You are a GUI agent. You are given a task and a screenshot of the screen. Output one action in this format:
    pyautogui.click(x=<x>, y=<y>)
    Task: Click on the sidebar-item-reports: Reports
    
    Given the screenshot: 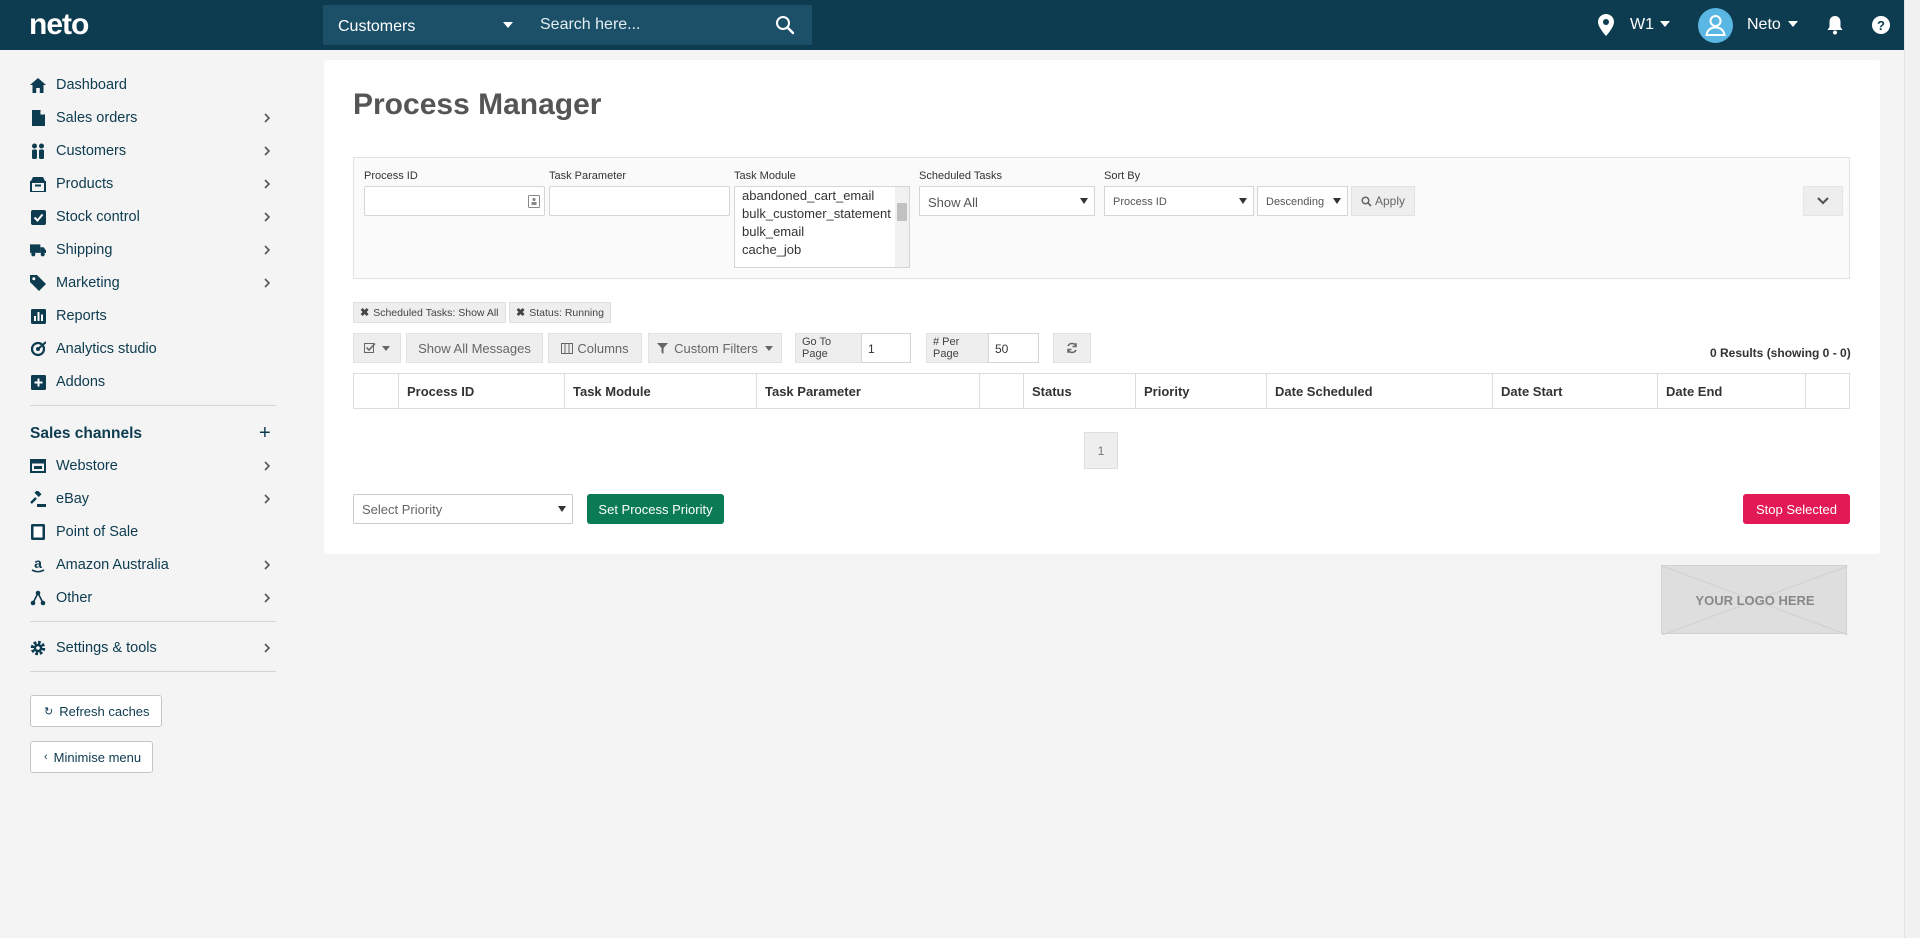 What is the action you would take?
    pyautogui.click(x=153, y=316)
    